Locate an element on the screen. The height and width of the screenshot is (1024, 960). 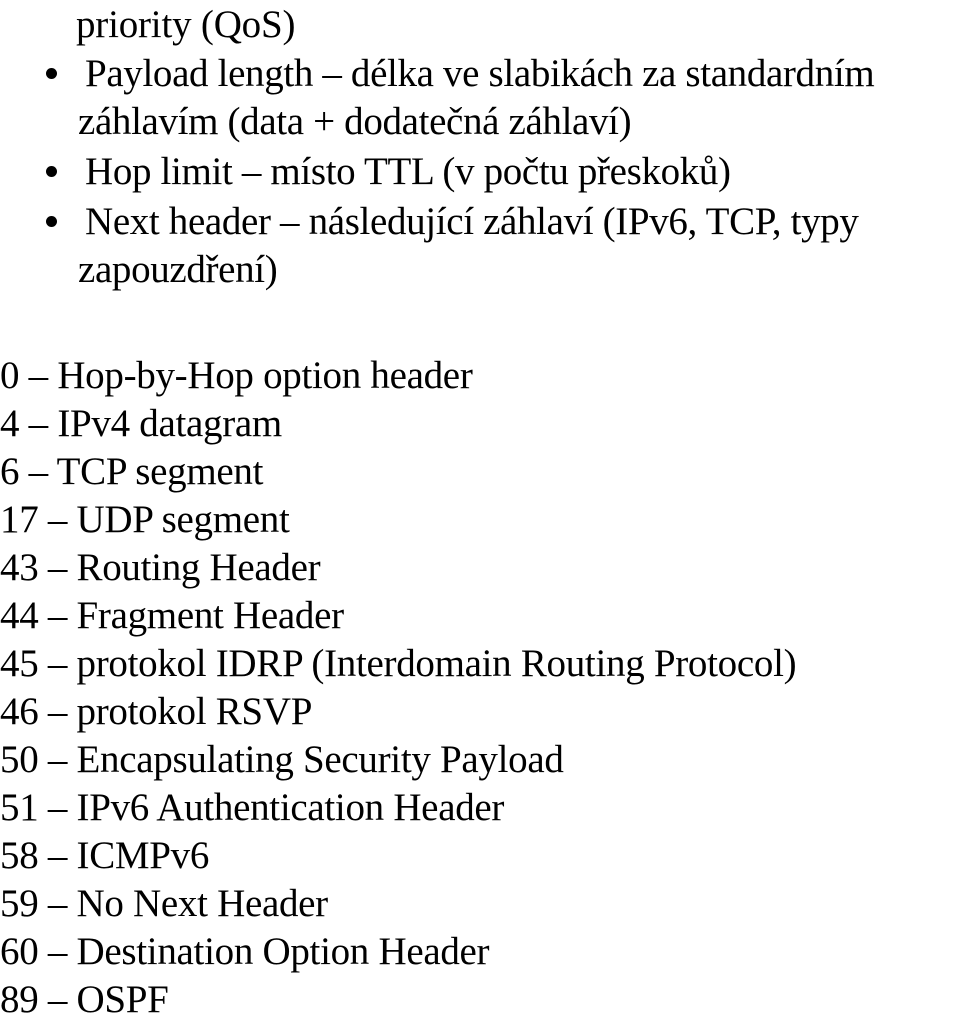
list-item: 46 – protokol RSVP is located at coordinates (480, 712).